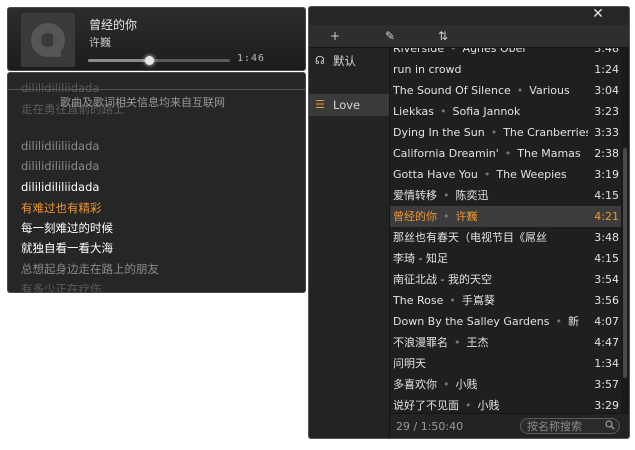 Image resolution: width=635 pixels, height=450 pixels. Describe the element at coordinates (418, 300) in the screenshot. I see `track-title: The Rose` at that location.